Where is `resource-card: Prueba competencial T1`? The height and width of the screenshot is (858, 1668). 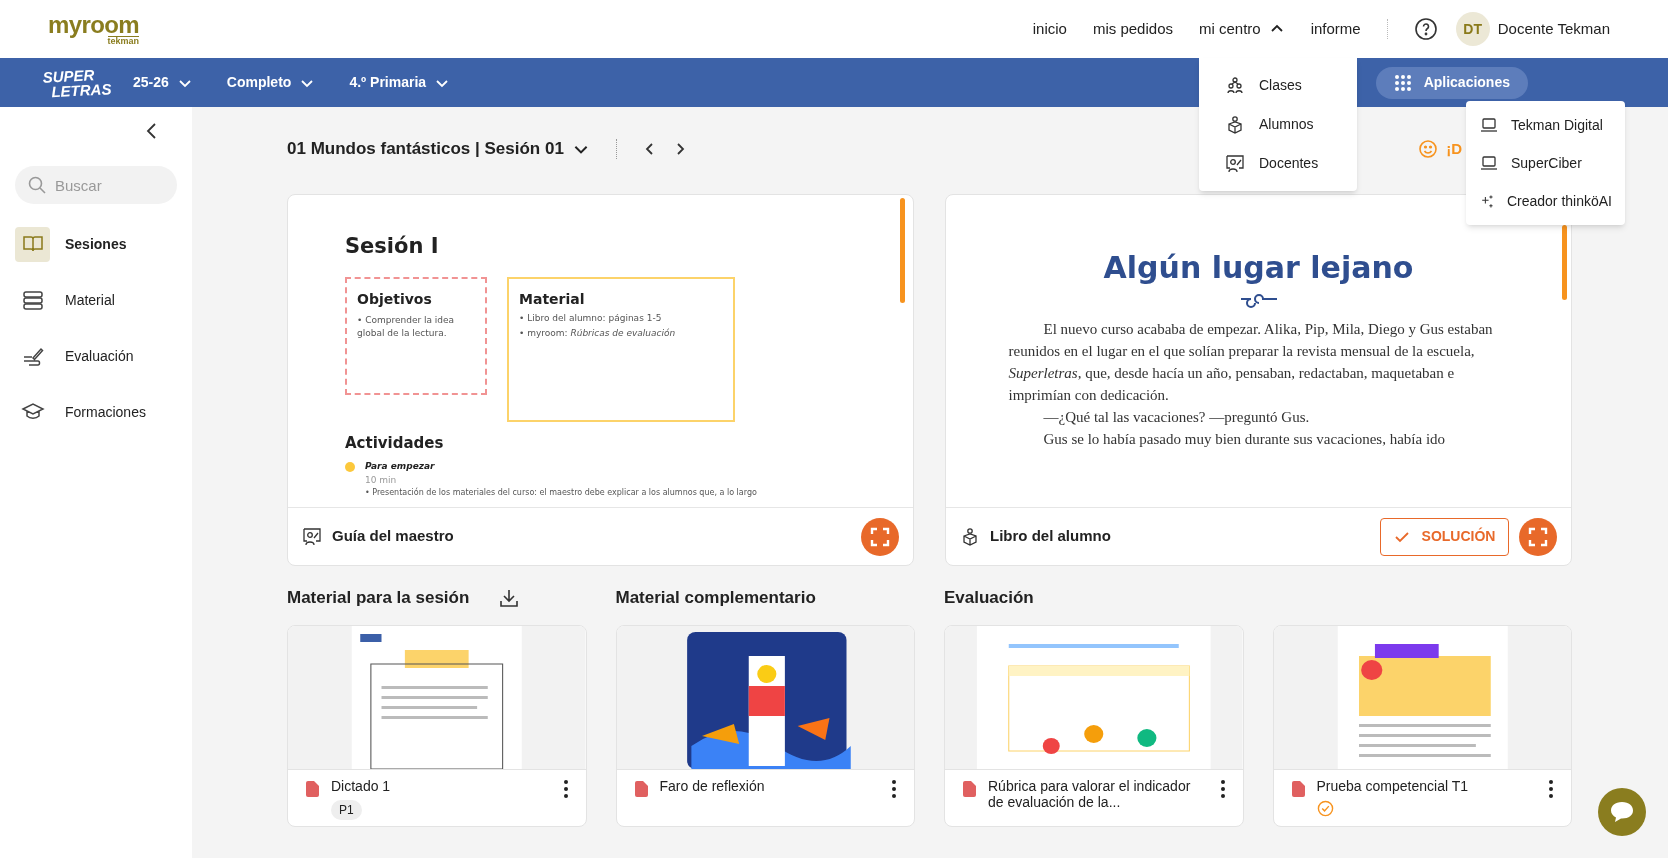
resource-card: Prueba competencial T1 is located at coordinates (1422, 726).